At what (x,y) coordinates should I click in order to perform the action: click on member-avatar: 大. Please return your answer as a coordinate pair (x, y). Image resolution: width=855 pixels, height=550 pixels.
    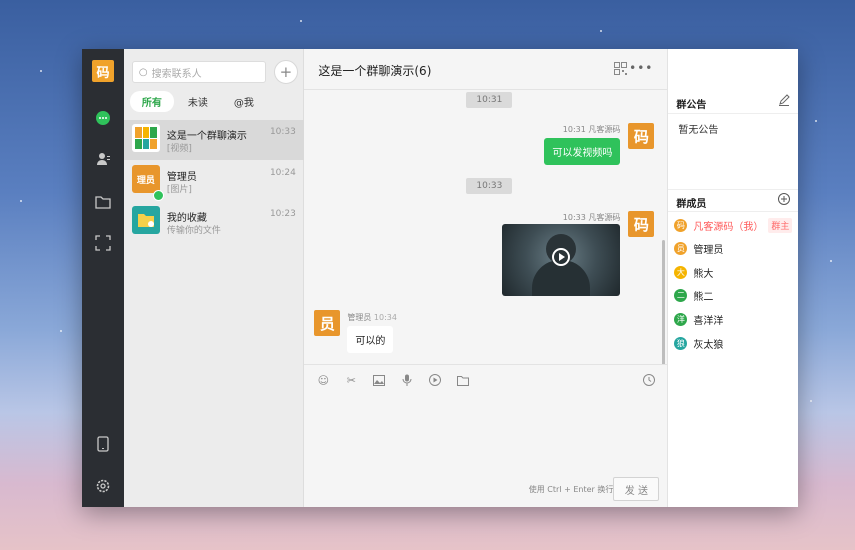
    Looking at the image, I should click on (681, 272).